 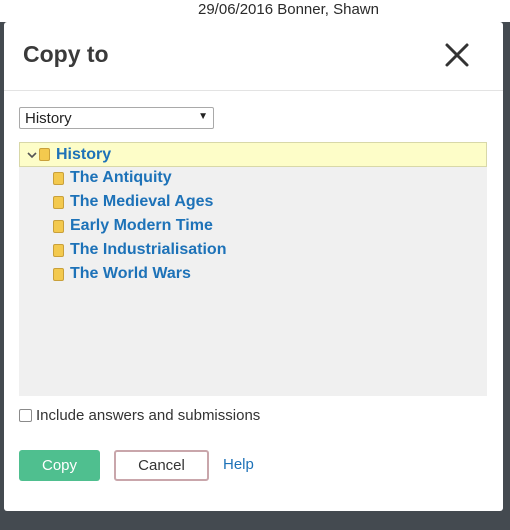 What do you see at coordinates (141, 226) in the screenshot?
I see `tree-item-label: Early Modern Time` at bounding box center [141, 226].